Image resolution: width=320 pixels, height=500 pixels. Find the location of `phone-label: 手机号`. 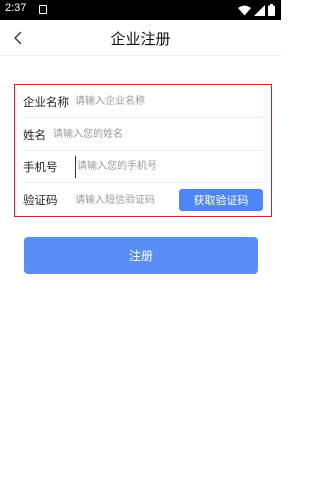

phone-label: 手机号 is located at coordinates (40, 166).